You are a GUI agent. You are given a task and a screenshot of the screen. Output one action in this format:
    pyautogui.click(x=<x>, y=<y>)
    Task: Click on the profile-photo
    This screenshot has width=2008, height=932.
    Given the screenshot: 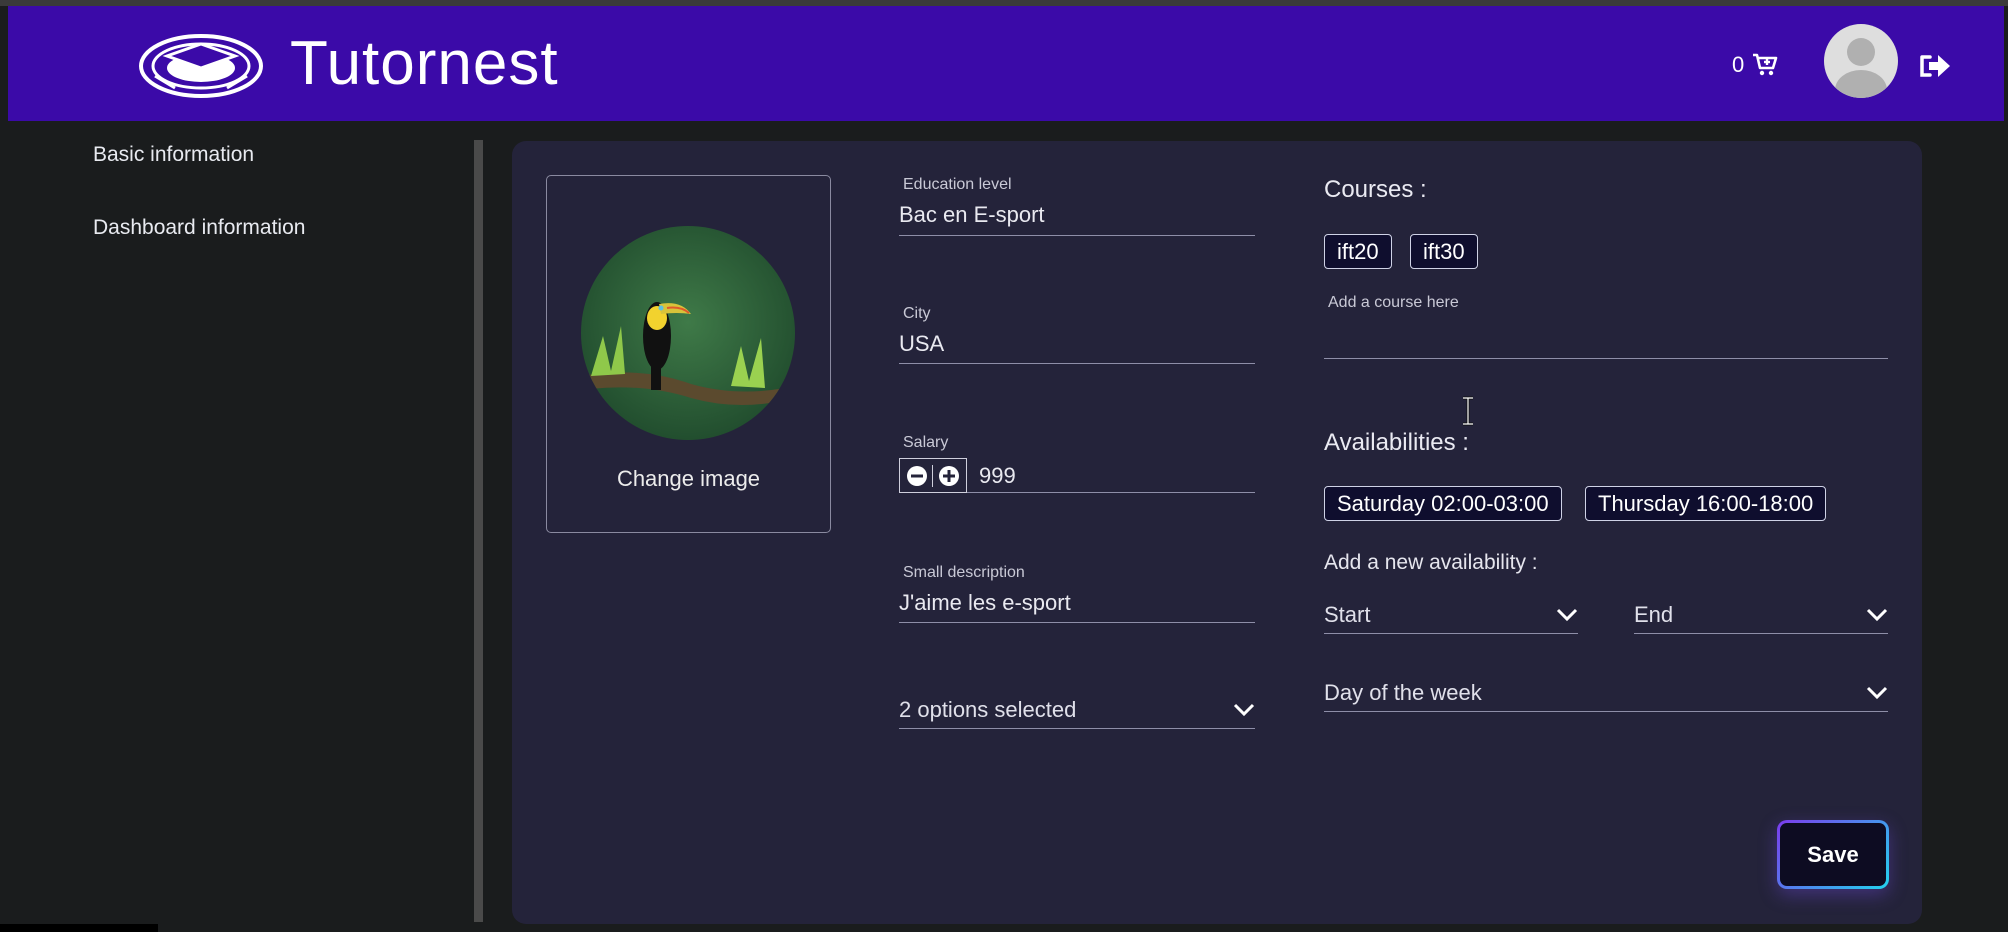 What is the action you would take?
    pyautogui.click(x=688, y=333)
    